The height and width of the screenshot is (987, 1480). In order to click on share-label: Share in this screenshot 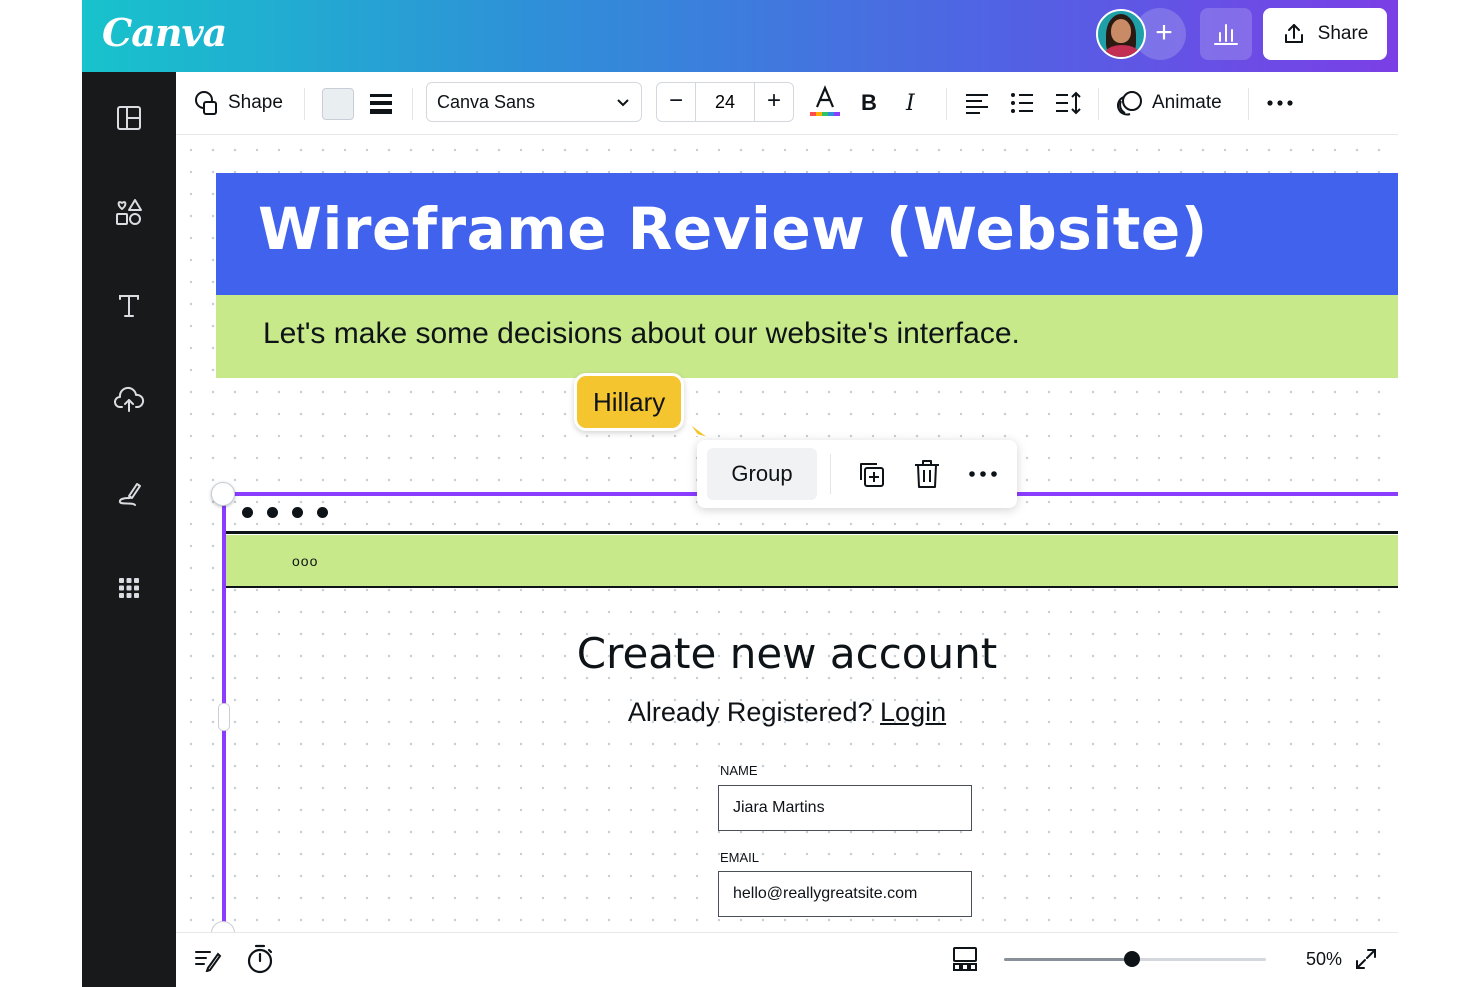, I will do `click(1343, 33)`.